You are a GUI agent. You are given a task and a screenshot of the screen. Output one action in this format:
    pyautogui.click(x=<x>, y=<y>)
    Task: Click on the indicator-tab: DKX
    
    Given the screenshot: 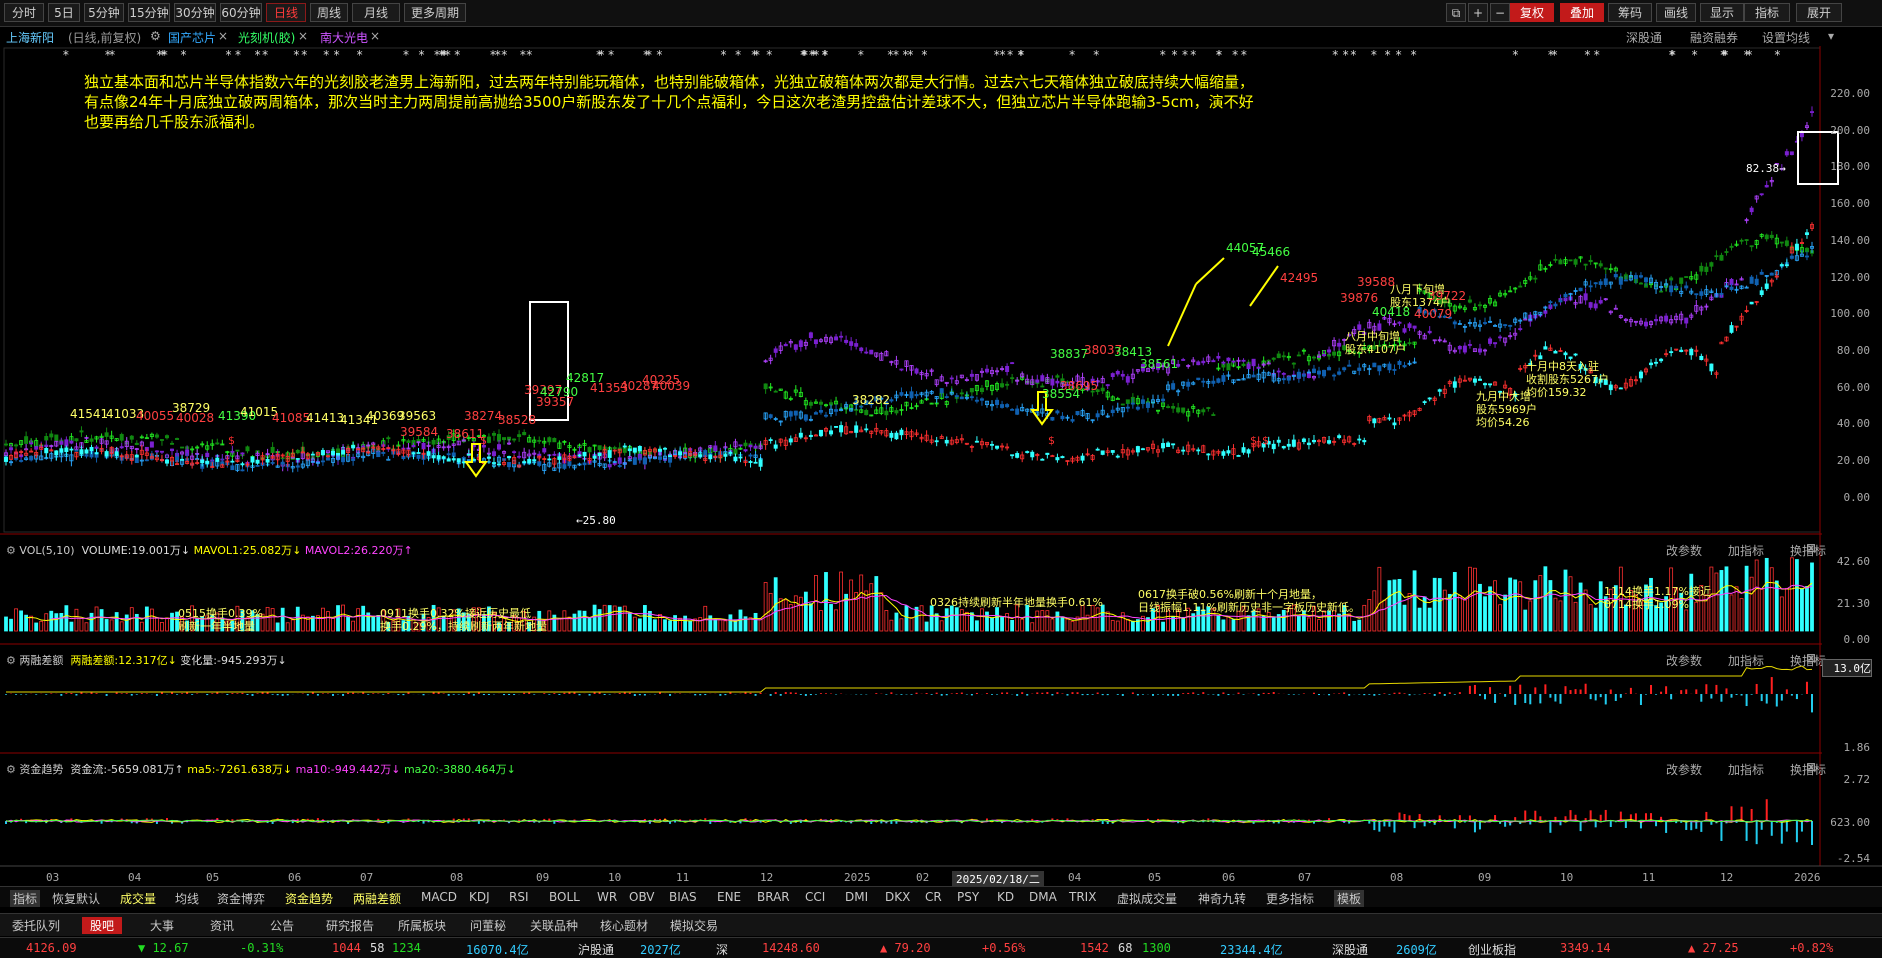 What is the action you would take?
    pyautogui.click(x=897, y=897)
    